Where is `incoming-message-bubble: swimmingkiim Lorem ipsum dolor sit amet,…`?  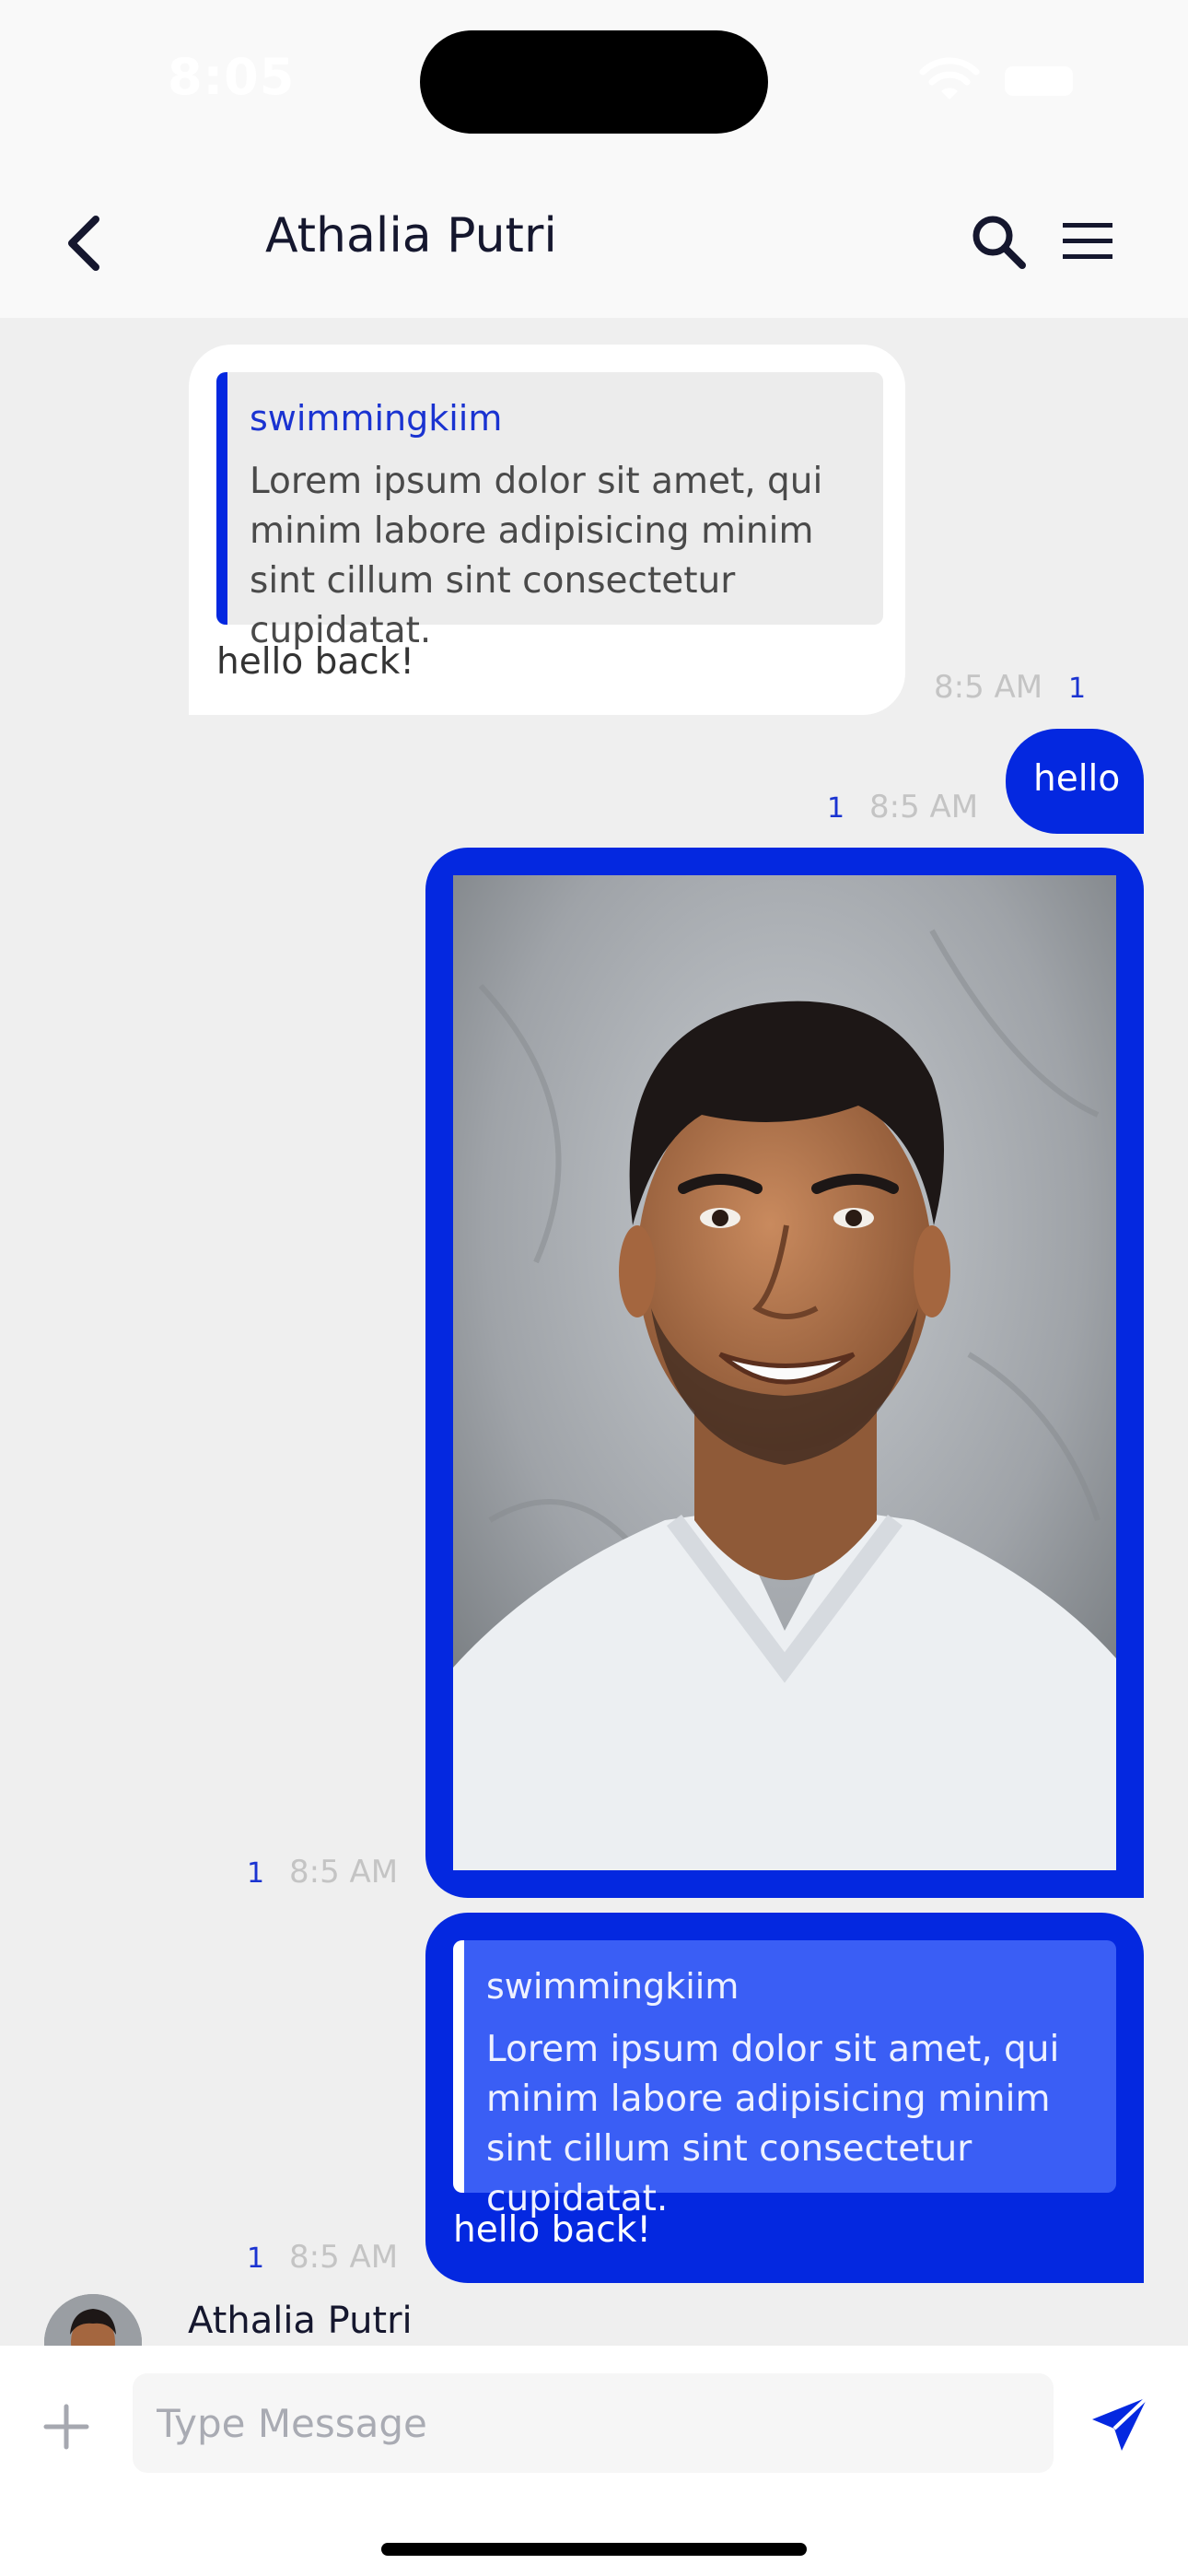
incoming-message-bubble: swimmingkiim Lorem ipsum dolor sit amet,… is located at coordinates (547, 530).